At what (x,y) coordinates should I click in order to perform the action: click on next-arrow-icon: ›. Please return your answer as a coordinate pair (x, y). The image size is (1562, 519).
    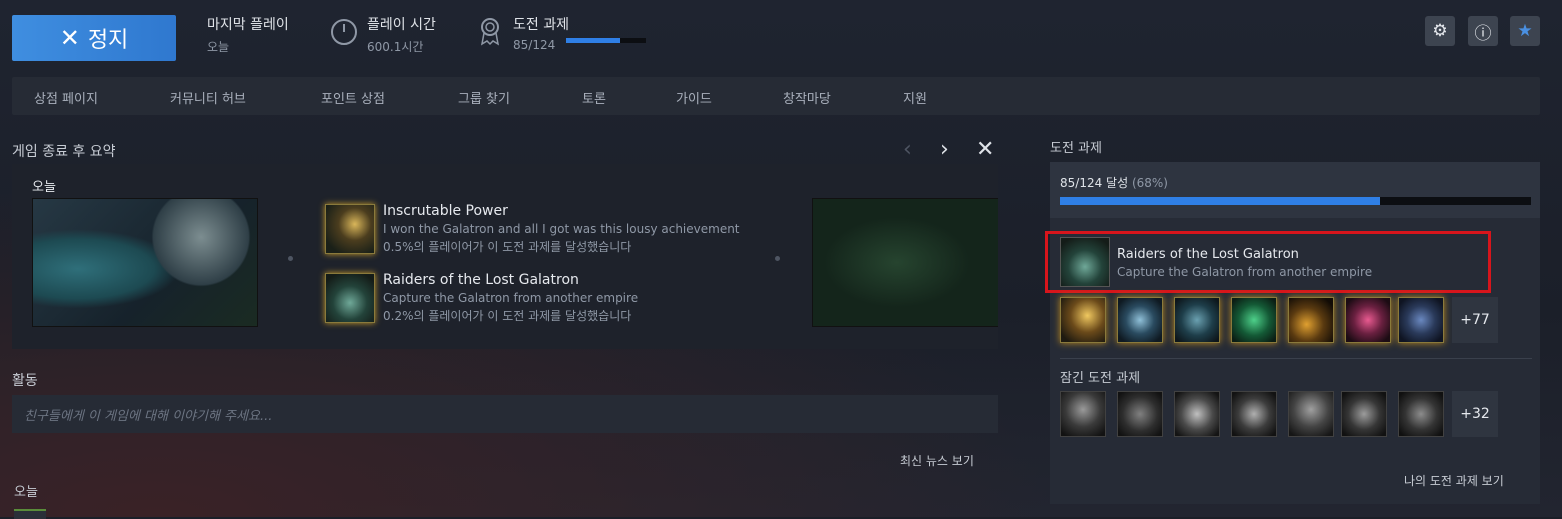
    Looking at the image, I should click on (944, 149).